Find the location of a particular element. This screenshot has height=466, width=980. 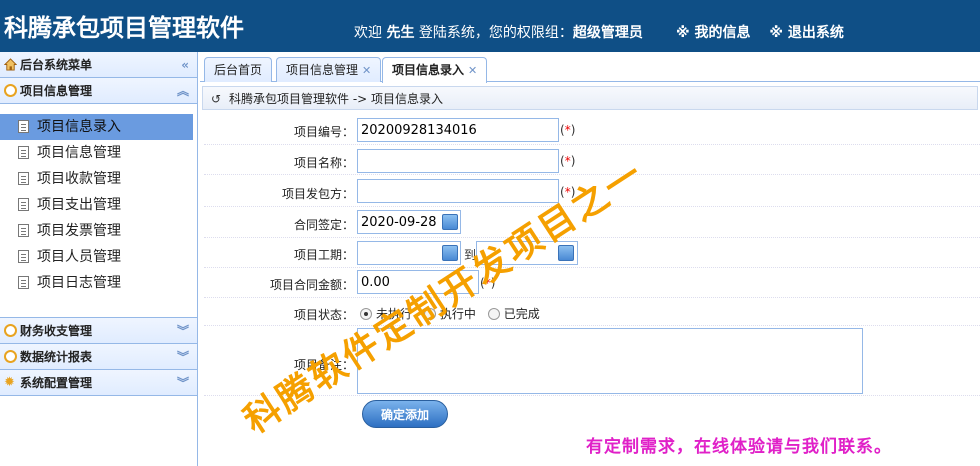

sidebar-item-receipts: 项目收款管理 is located at coordinates (96, 179).